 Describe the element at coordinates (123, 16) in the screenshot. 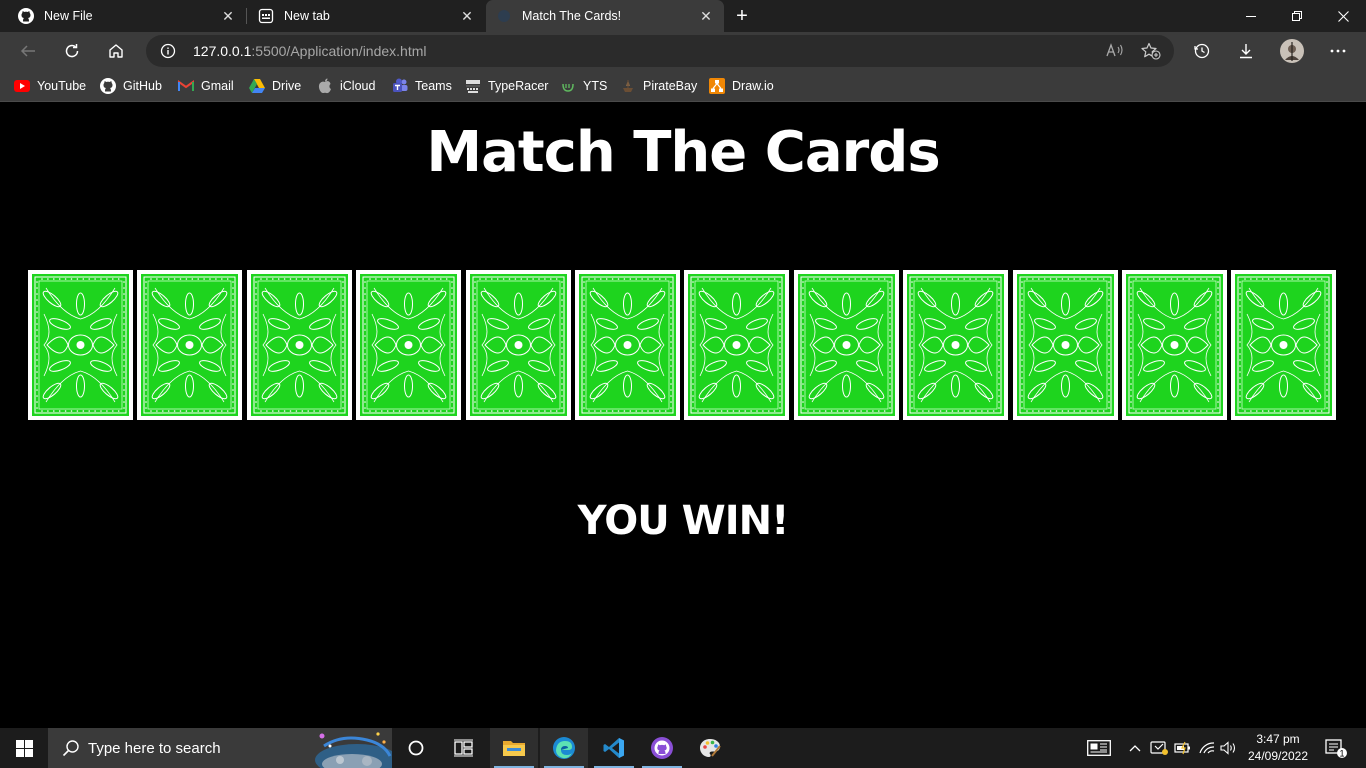

I see `tab-new-file: New File ✕` at that location.